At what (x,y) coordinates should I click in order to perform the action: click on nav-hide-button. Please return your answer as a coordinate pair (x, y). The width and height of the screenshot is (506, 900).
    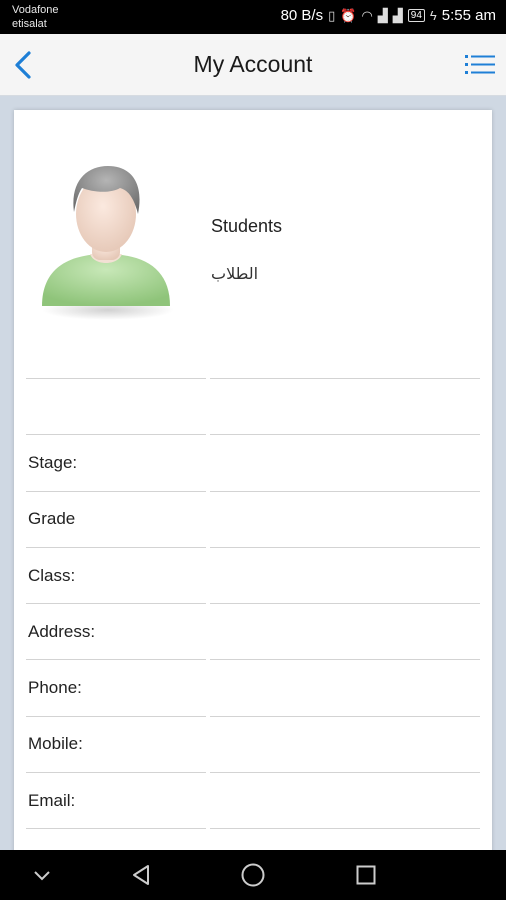
    Looking at the image, I should click on (42, 875).